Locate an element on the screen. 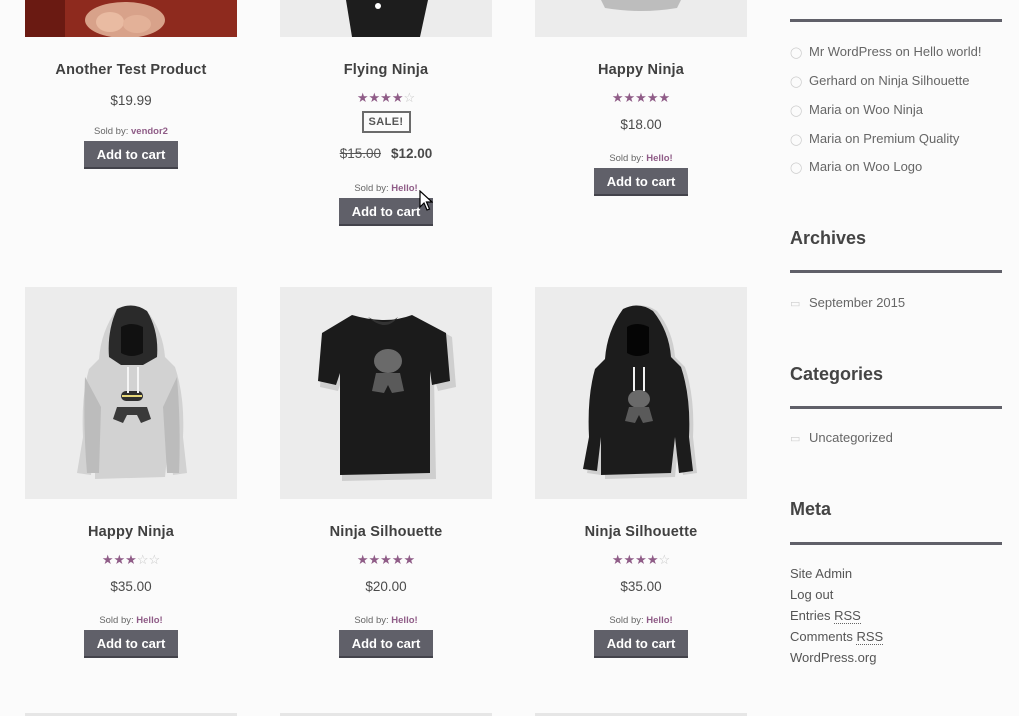 Image resolution: width=1019 pixels, height=716 pixels. entries-label: Entries is located at coordinates (810, 615).